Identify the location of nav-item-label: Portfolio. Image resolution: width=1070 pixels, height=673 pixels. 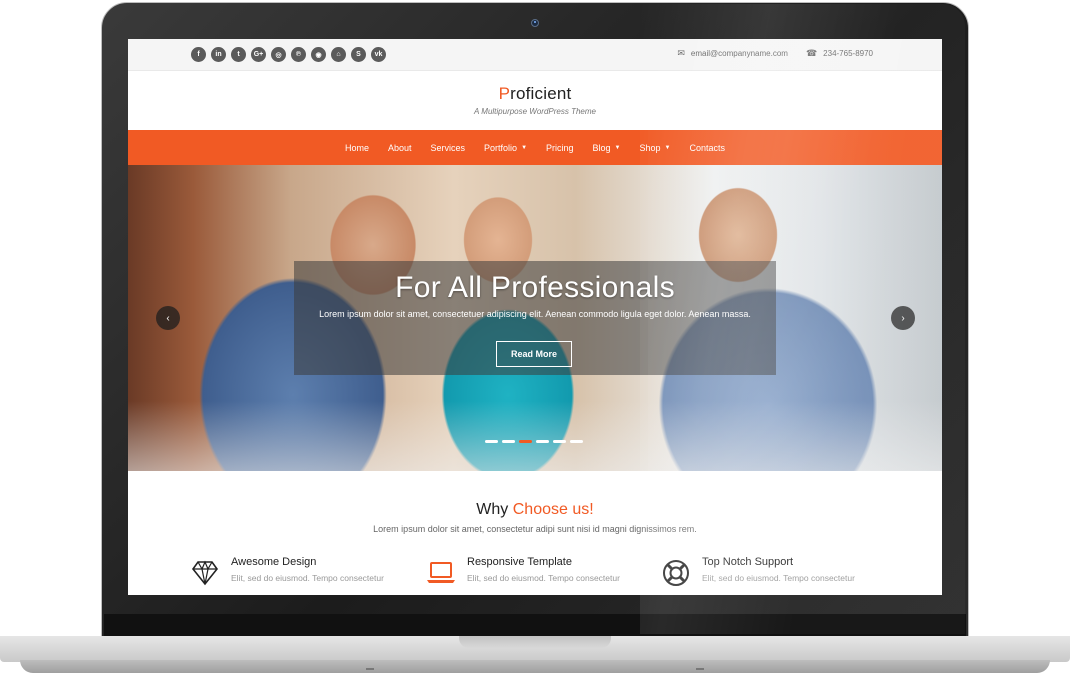
(501, 147).